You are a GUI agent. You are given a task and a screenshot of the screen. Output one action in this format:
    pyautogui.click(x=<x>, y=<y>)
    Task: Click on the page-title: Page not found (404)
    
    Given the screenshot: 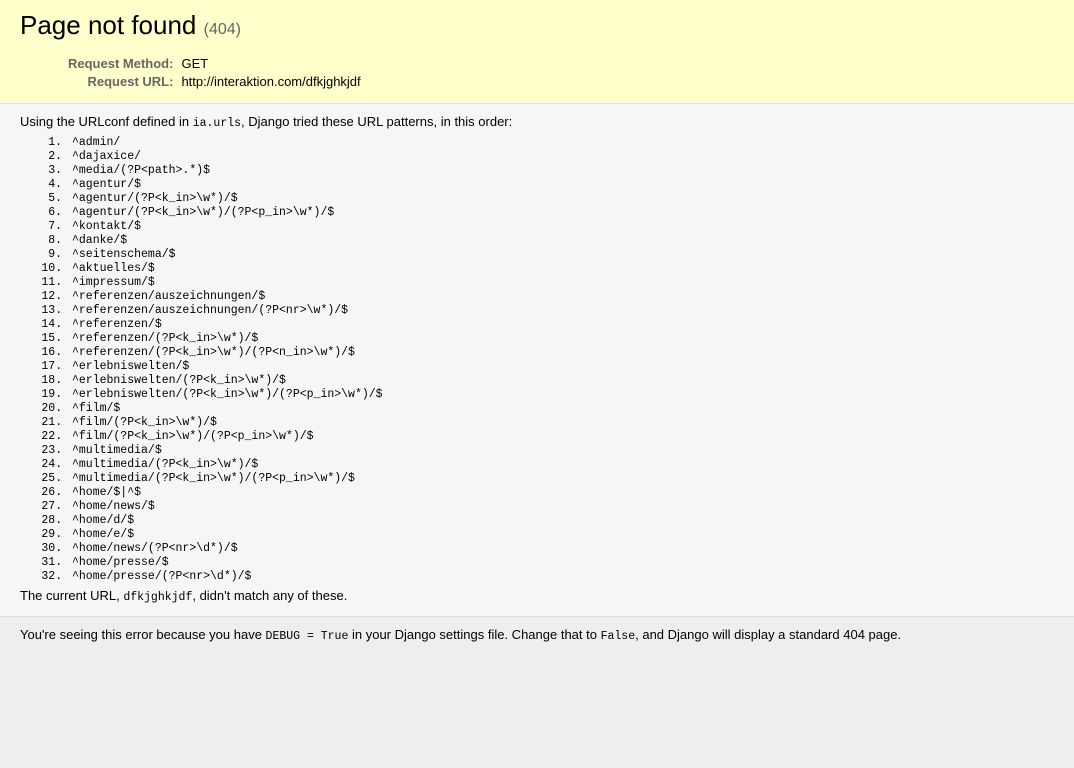 What is the action you would take?
    pyautogui.click(x=537, y=27)
    